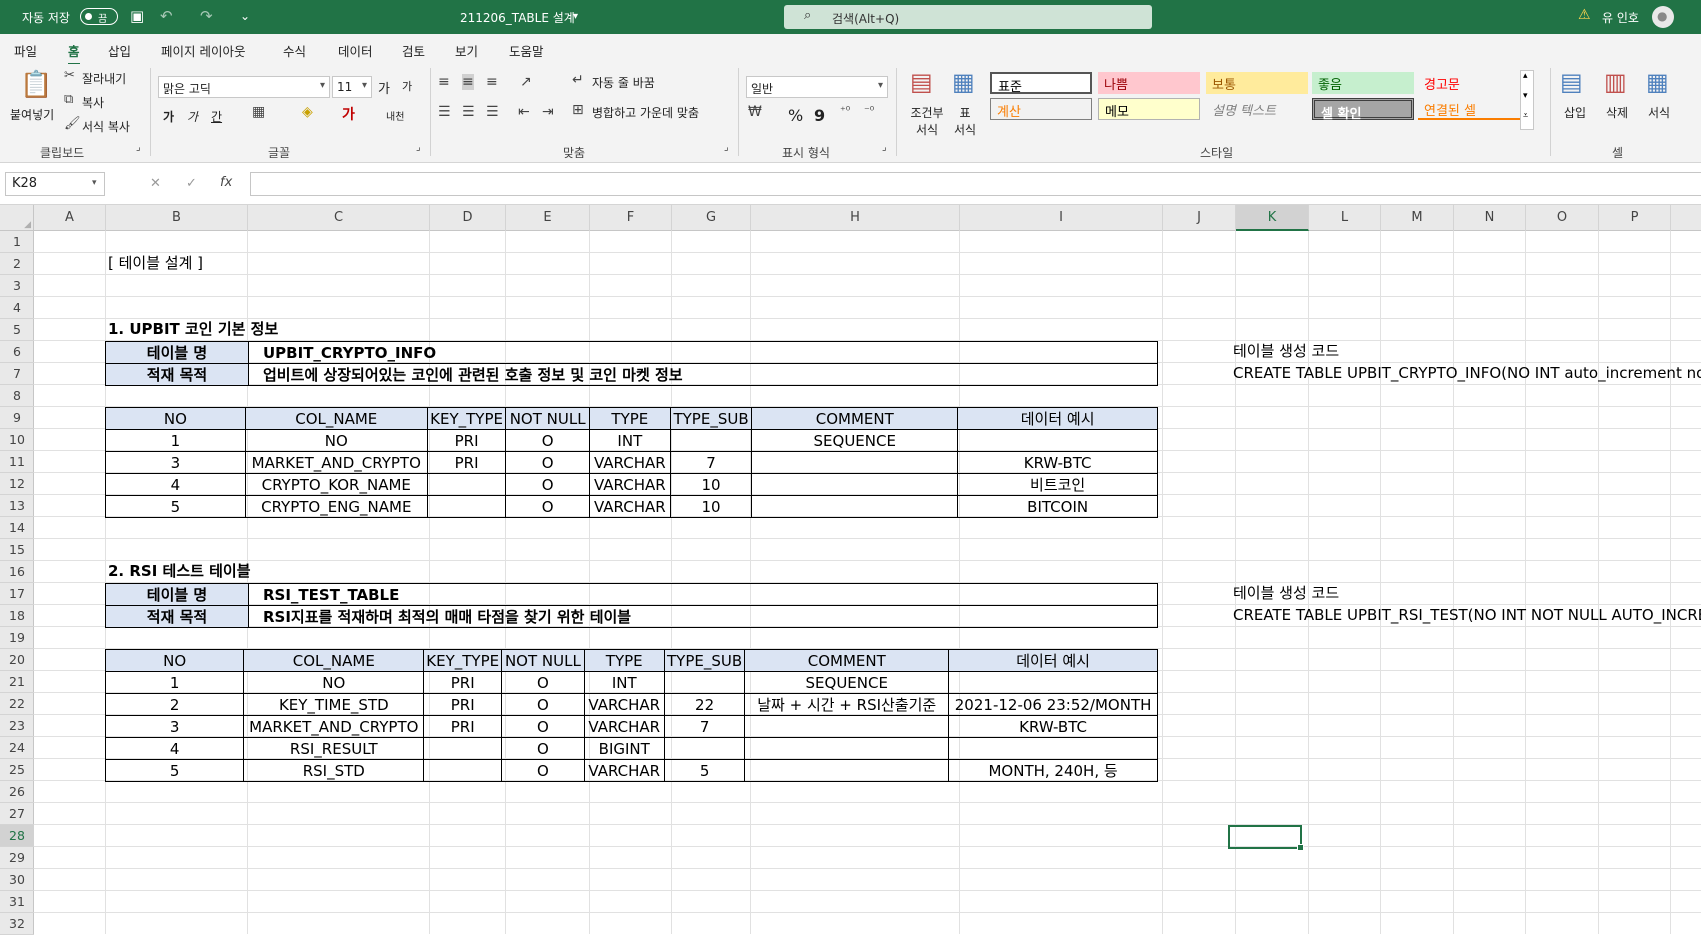 The height and width of the screenshot is (935, 1701). Describe the element at coordinates (631, 218) in the screenshot. I see `column-header-f: F` at that location.